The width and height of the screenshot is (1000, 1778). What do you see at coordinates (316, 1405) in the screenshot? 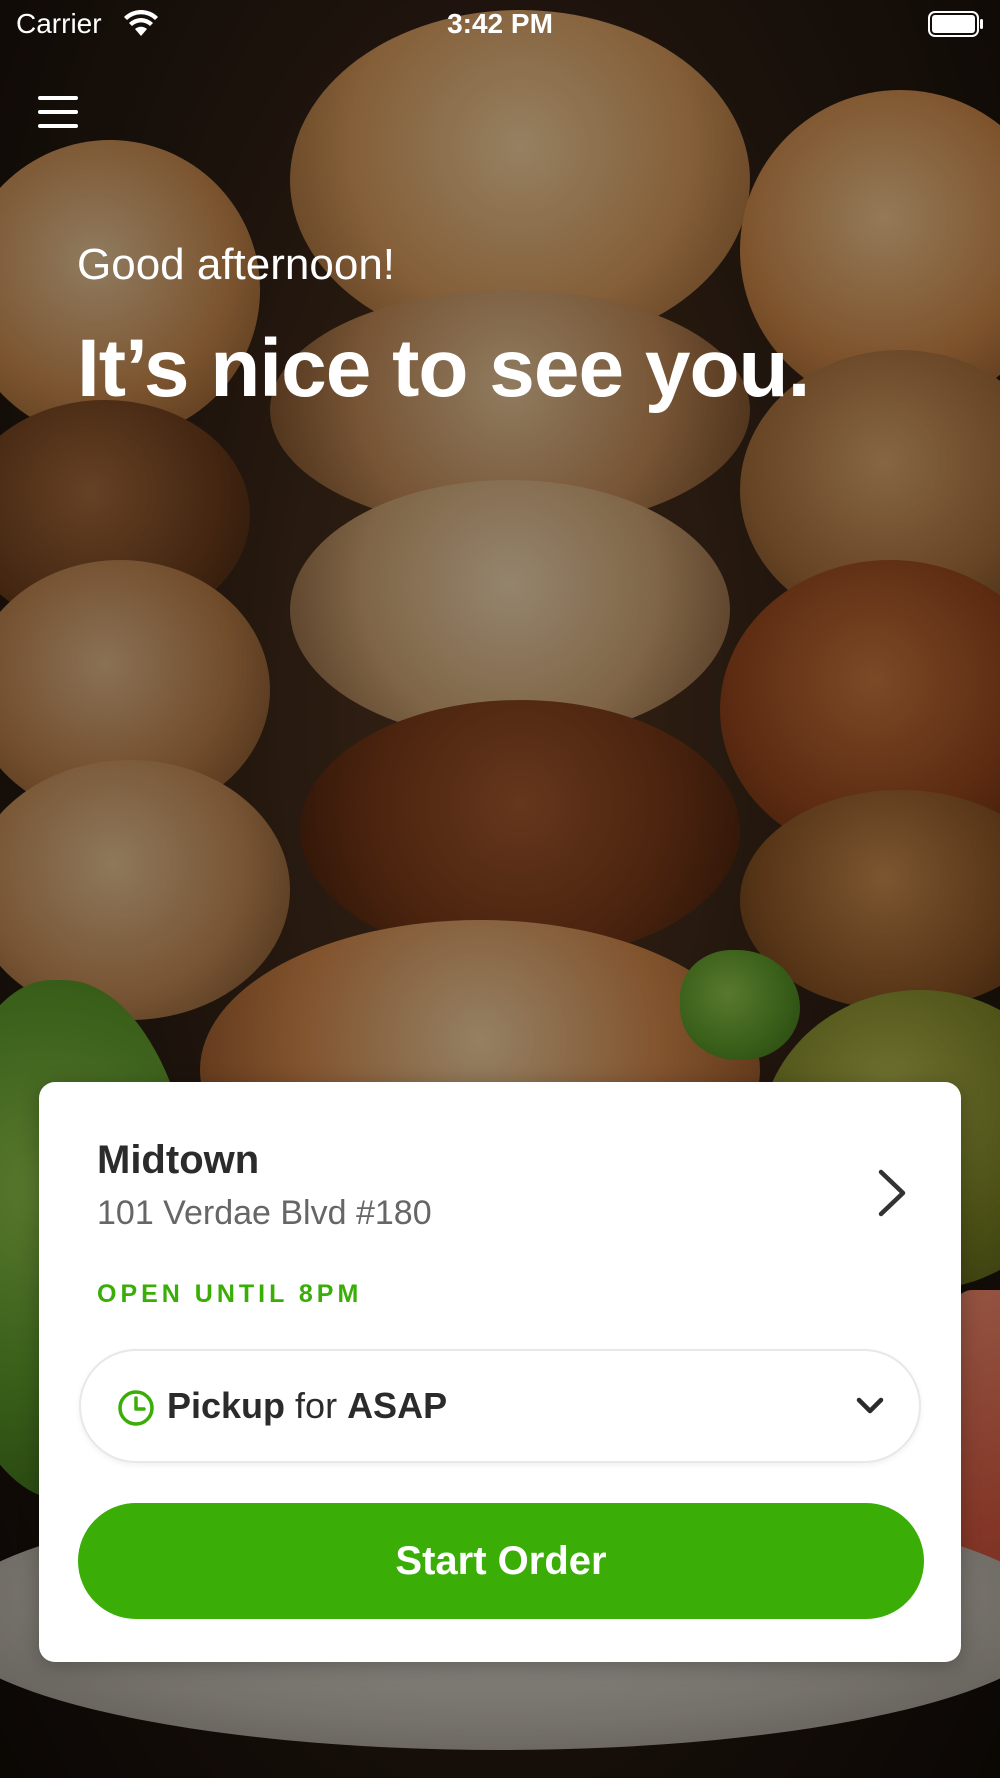
I see `order-mode-connector: for` at bounding box center [316, 1405].